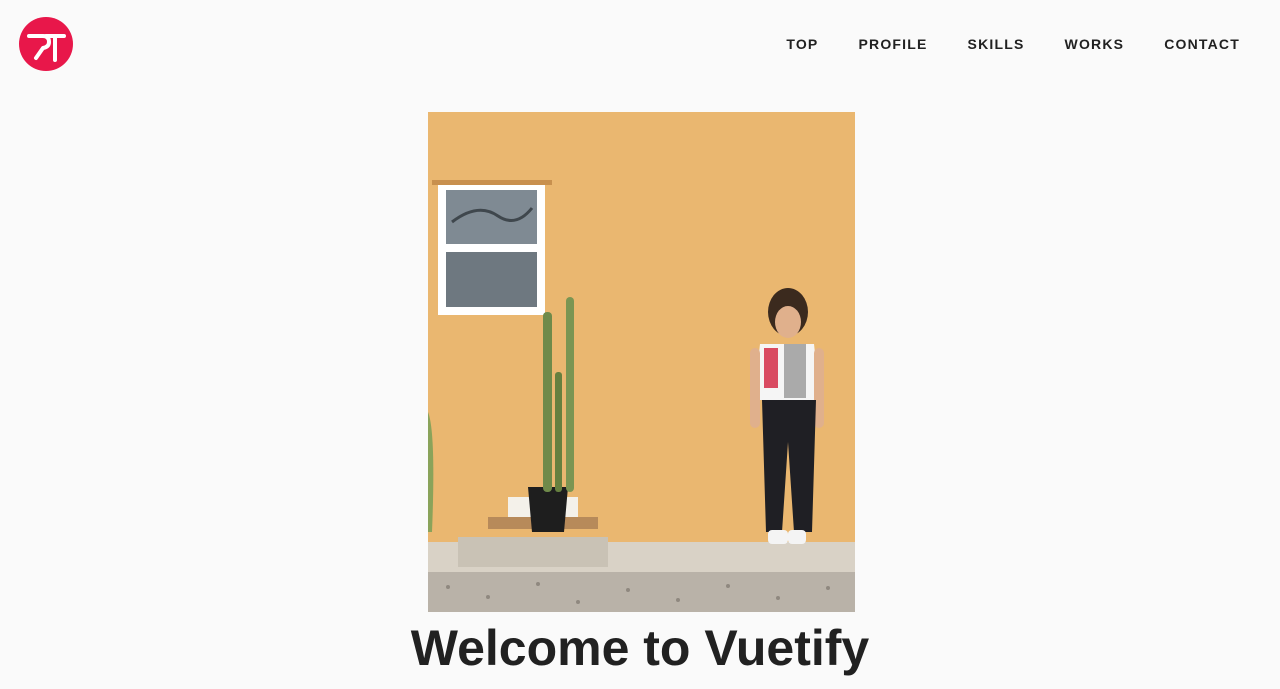 Image resolution: width=1280 pixels, height=689 pixels. I want to click on nav-skills: SKILLS, so click(996, 44).